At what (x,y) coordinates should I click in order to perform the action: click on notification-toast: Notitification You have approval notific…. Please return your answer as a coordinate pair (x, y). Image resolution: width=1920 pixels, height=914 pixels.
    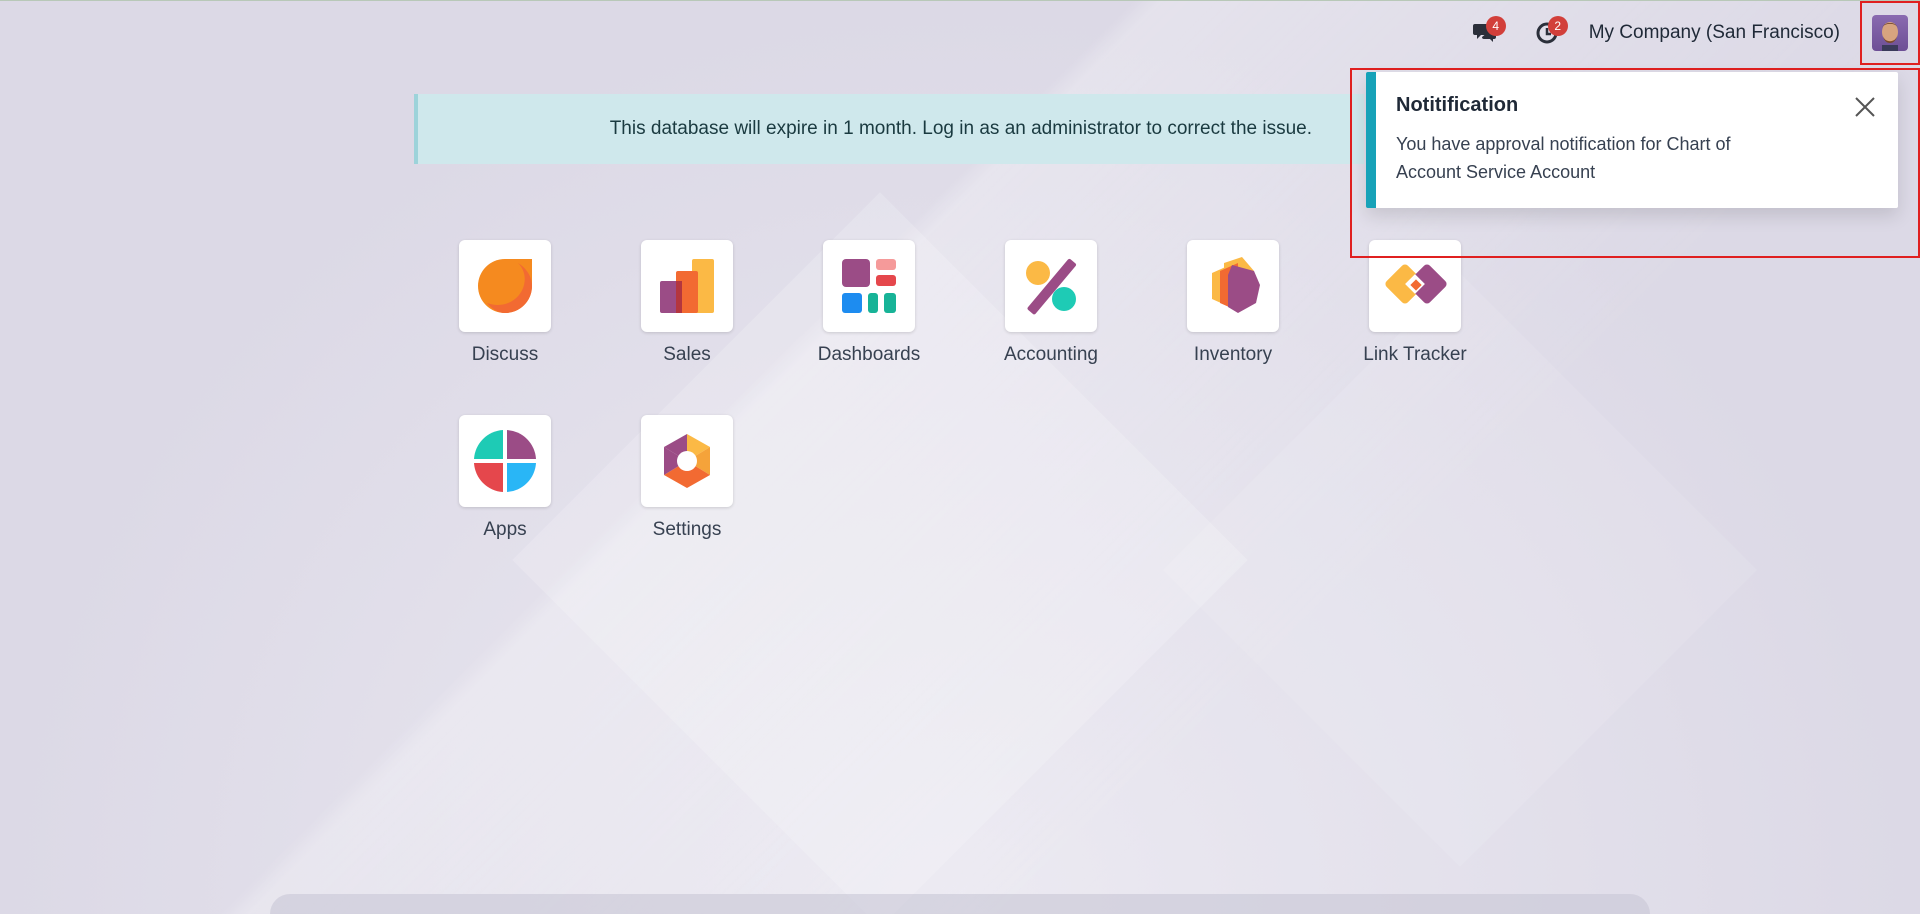
    Looking at the image, I should click on (1632, 140).